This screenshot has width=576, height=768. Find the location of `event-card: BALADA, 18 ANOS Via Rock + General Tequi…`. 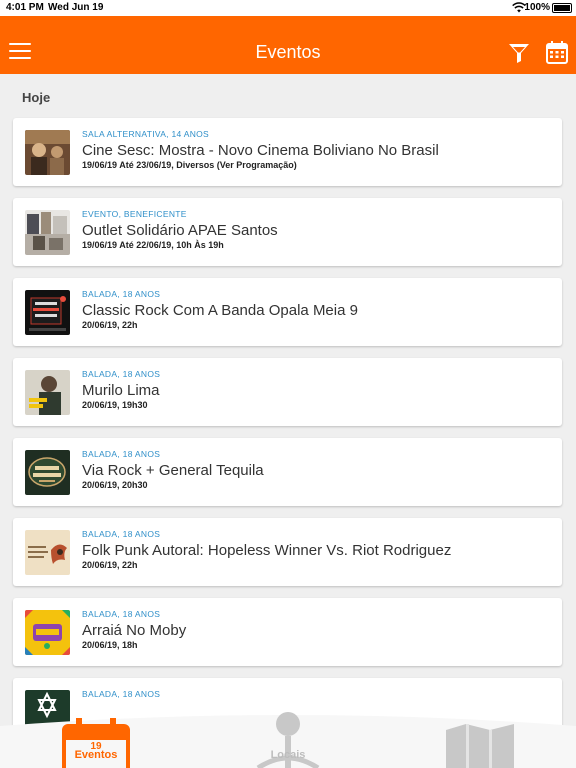

event-card: BALADA, 18 ANOS Via Rock + General Tequi… is located at coordinates (287, 472).